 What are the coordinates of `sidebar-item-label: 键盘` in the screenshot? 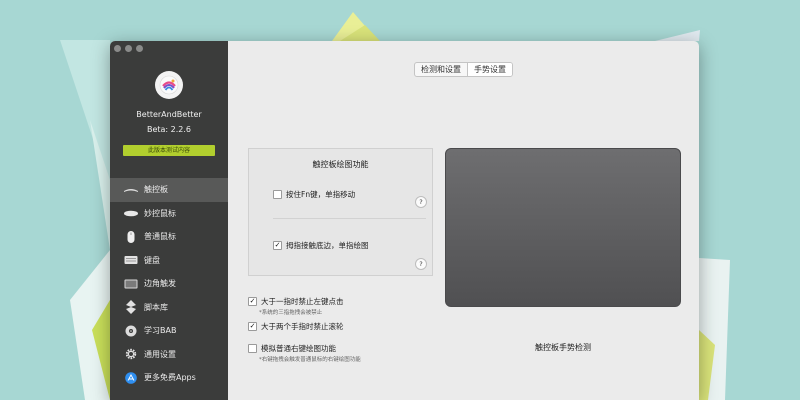 It's located at (152, 260).